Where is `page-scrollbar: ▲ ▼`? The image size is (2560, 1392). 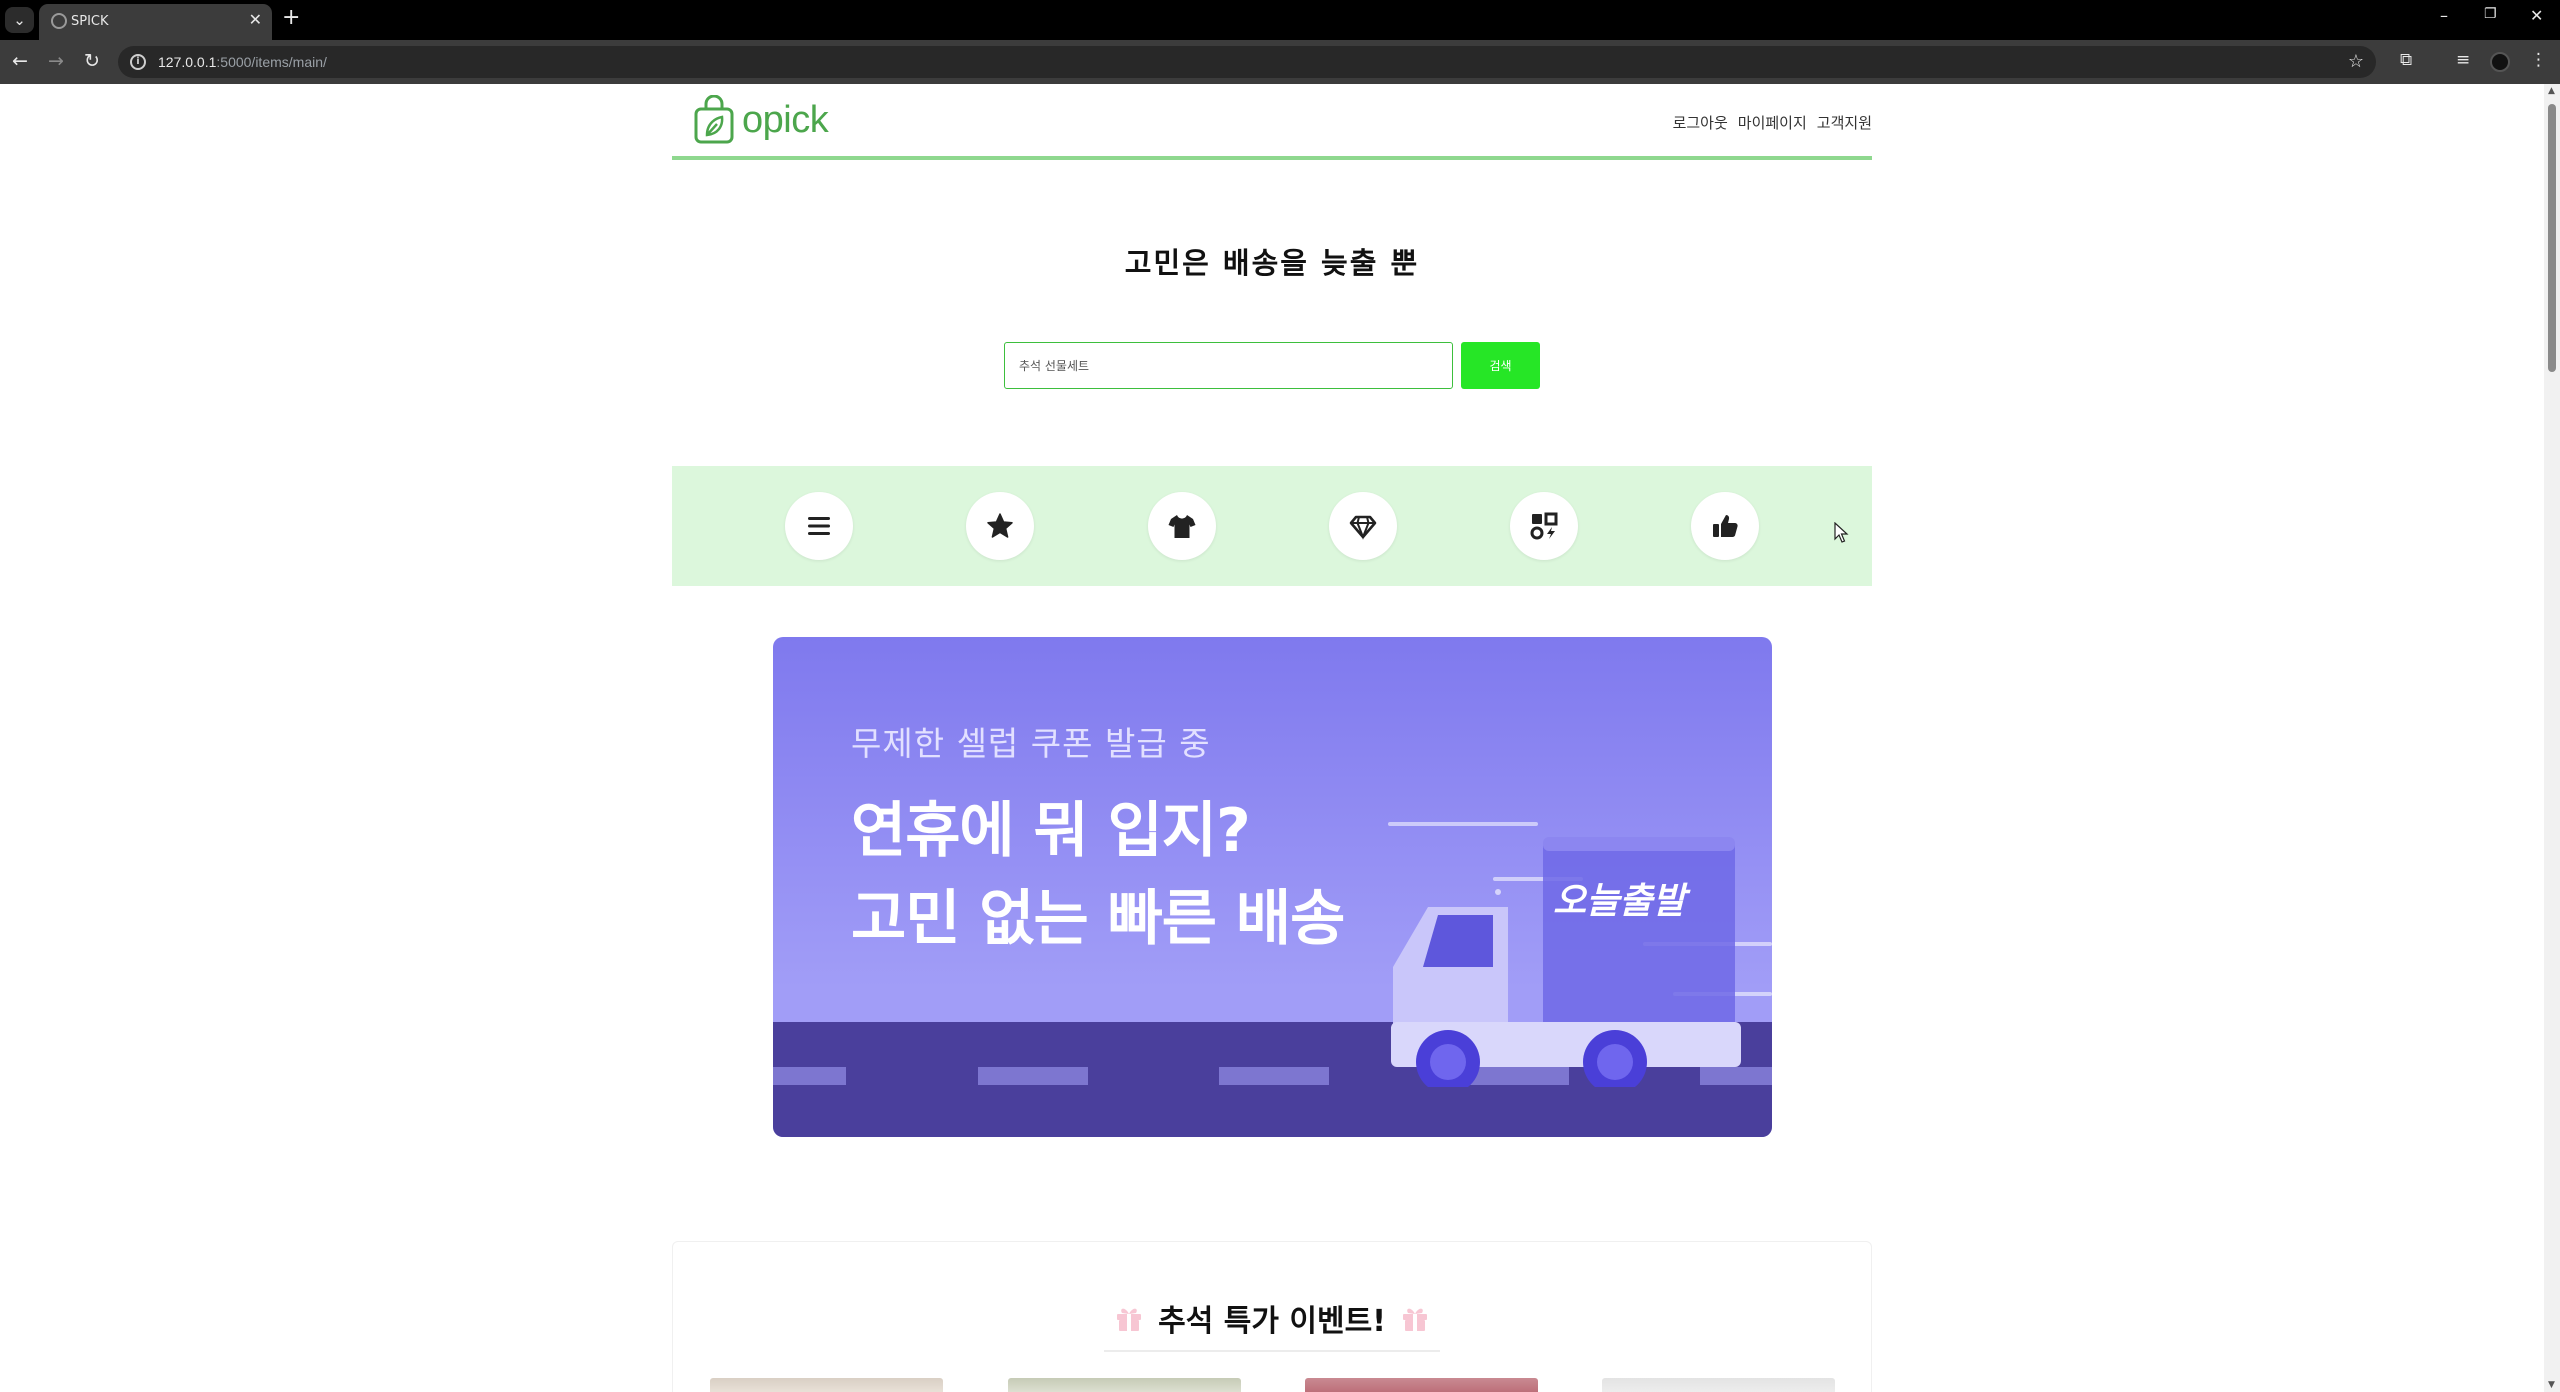 page-scrollbar: ▲ ▼ is located at coordinates (2552, 738).